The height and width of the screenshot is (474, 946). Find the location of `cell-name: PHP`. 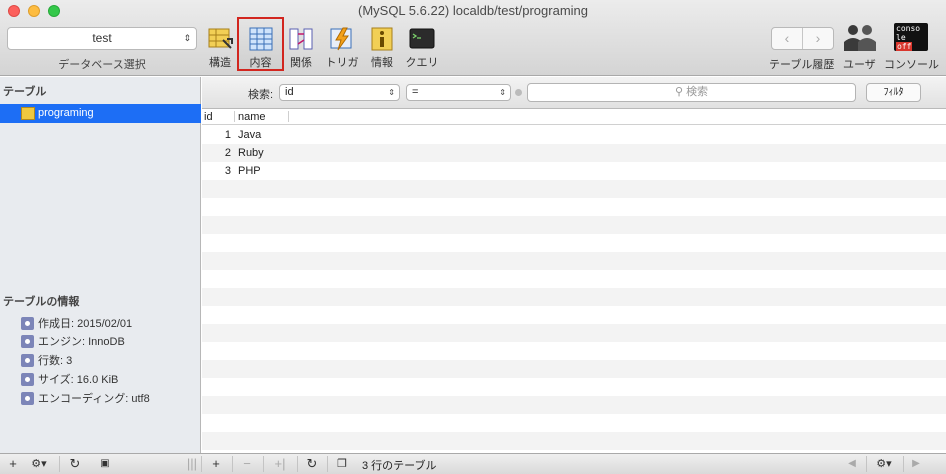

cell-name: PHP is located at coordinates (249, 171).